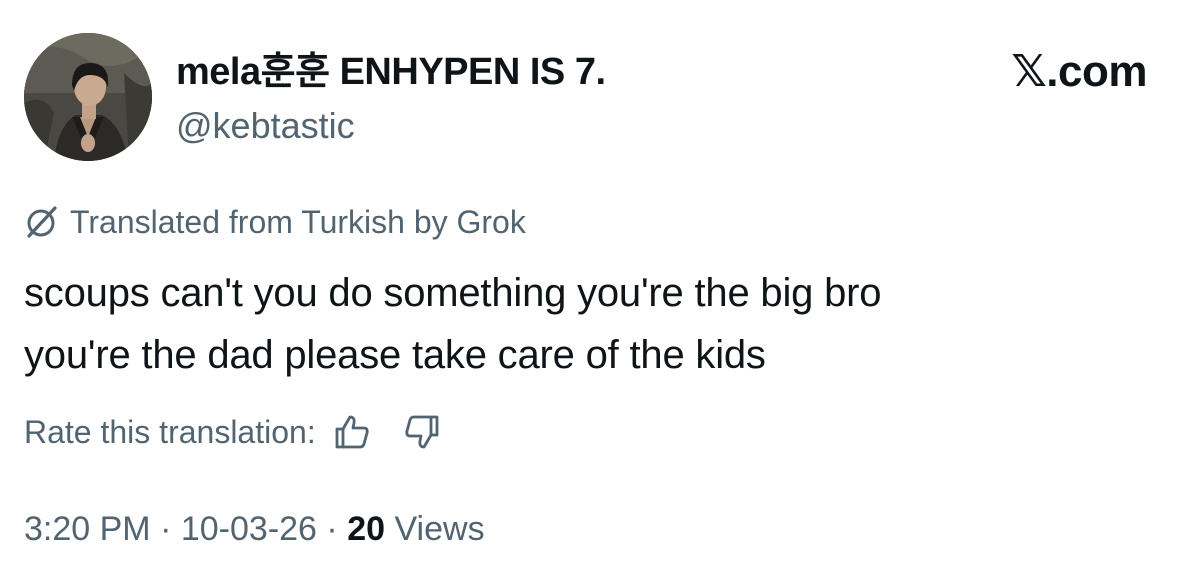 This screenshot has height=576, width=1199. What do you see at coordinates (298, 222) in the screenshot?
I see `translation-notice-text: Translated from Turkish by Grok` at bounding box center [298, 222].